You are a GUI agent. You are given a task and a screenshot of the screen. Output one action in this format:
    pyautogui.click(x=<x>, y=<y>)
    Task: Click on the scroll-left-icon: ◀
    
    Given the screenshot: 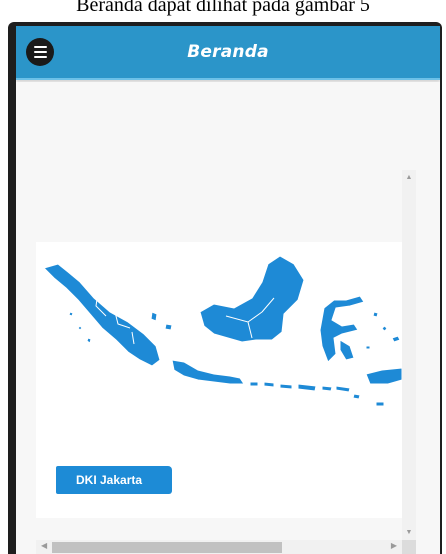 What is the action you would take?
    pyautogui.click(x=44, y=545)
    